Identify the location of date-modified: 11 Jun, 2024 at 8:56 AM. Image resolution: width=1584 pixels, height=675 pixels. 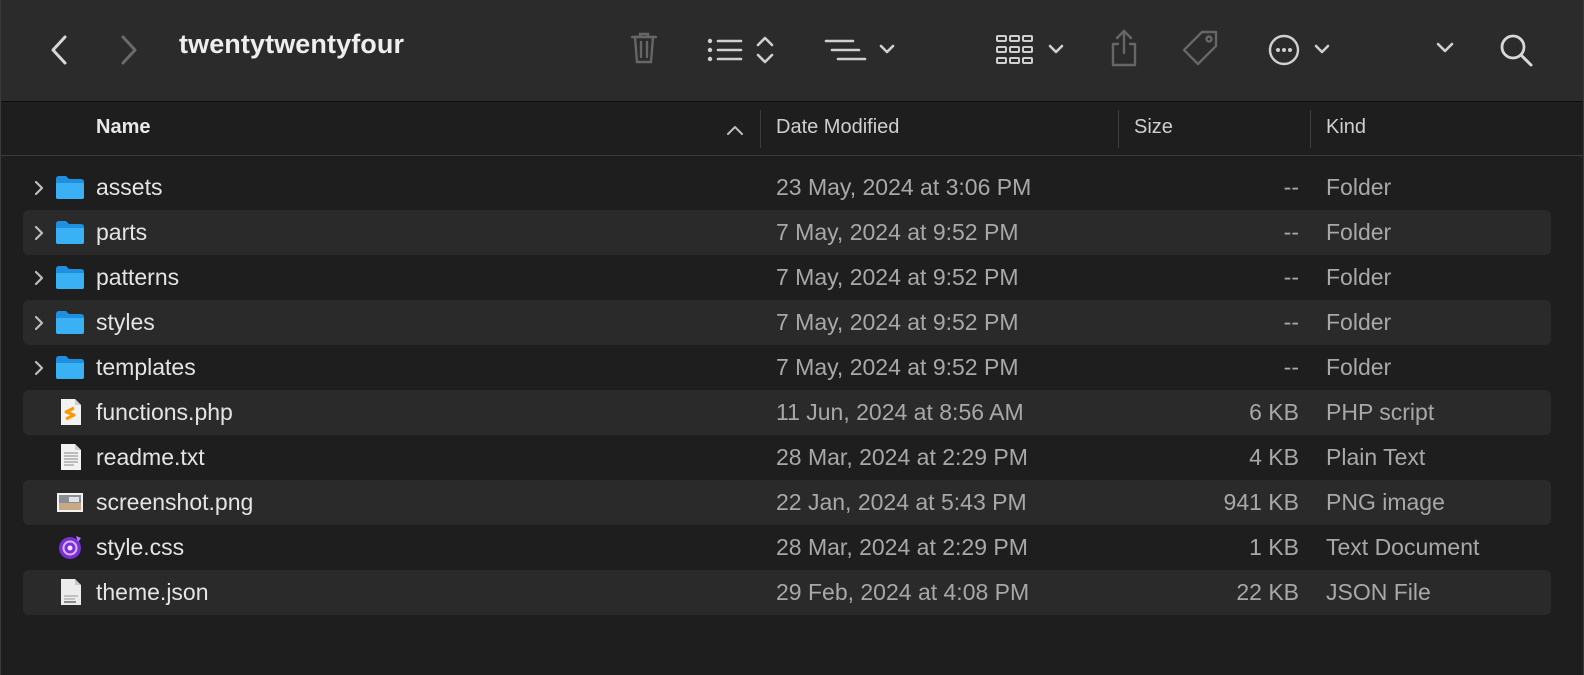
(900, 412).